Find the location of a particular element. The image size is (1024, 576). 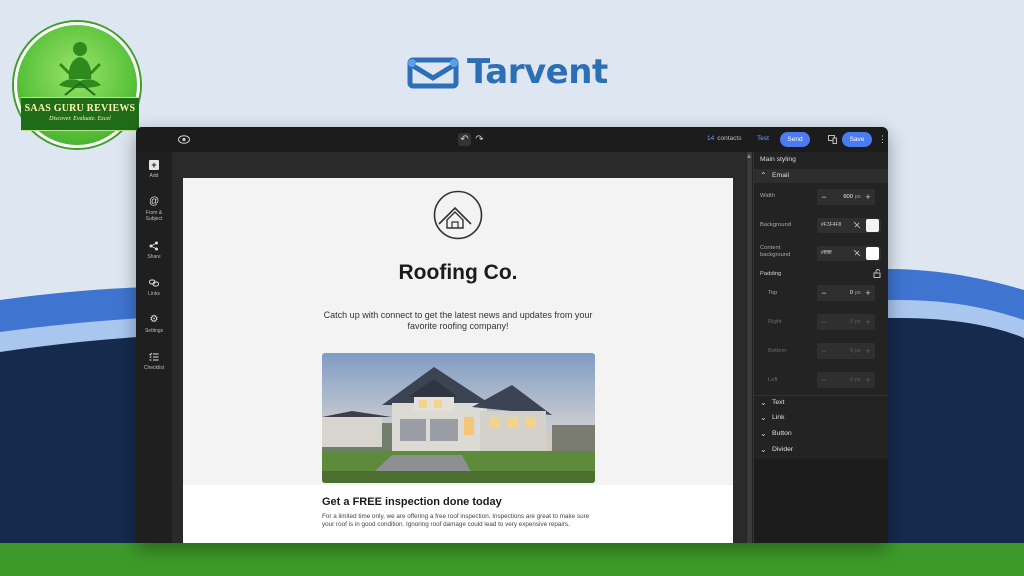

badge-tagline: Discover. Evaluate. Excel is located at coordinates (80, 119).